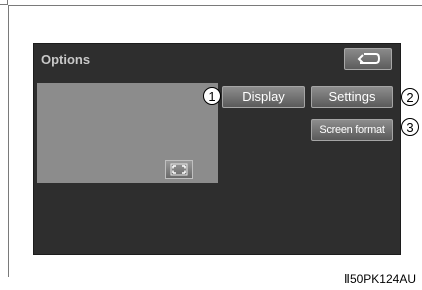 The width and height of the screenshot is (422, 290). I want to click on callout-3: 3, so click(410, 127).